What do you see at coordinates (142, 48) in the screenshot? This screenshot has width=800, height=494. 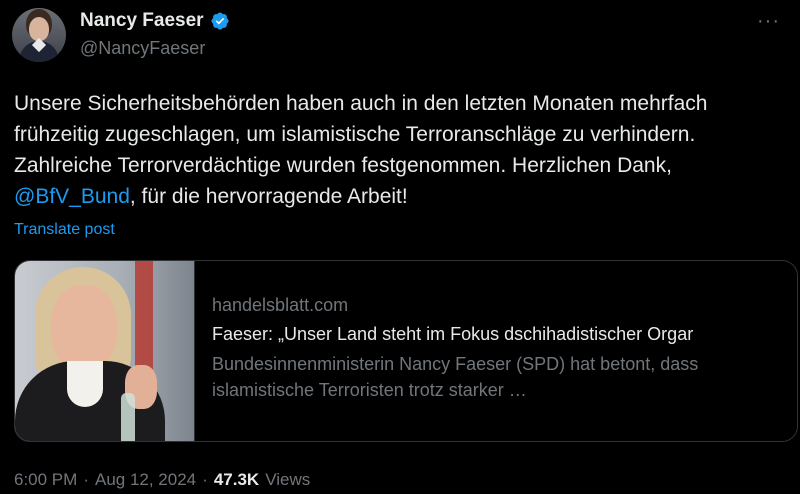 I see `author-handle: @NancyFaeser` at bounding box center [142, 48].